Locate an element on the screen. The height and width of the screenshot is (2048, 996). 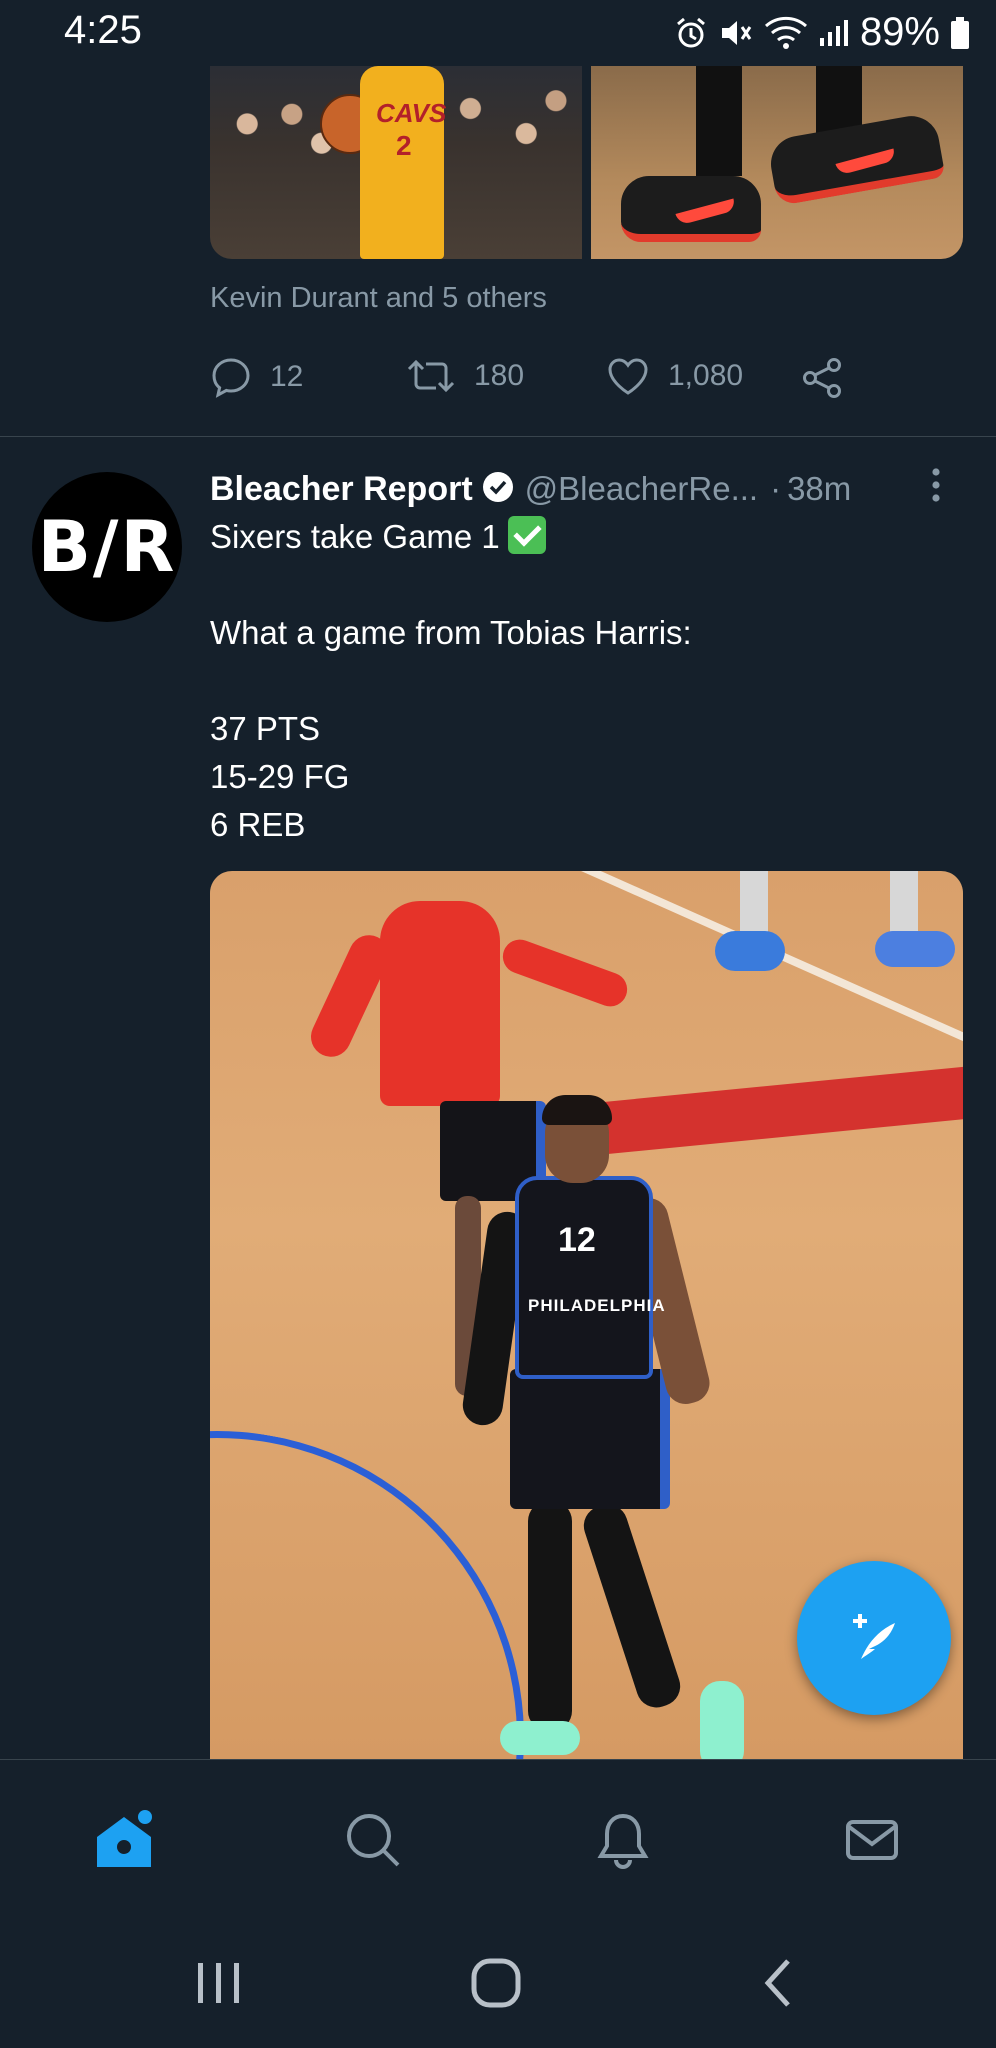
tweet-line: 37 PTS is located at coordinates (265, 728).